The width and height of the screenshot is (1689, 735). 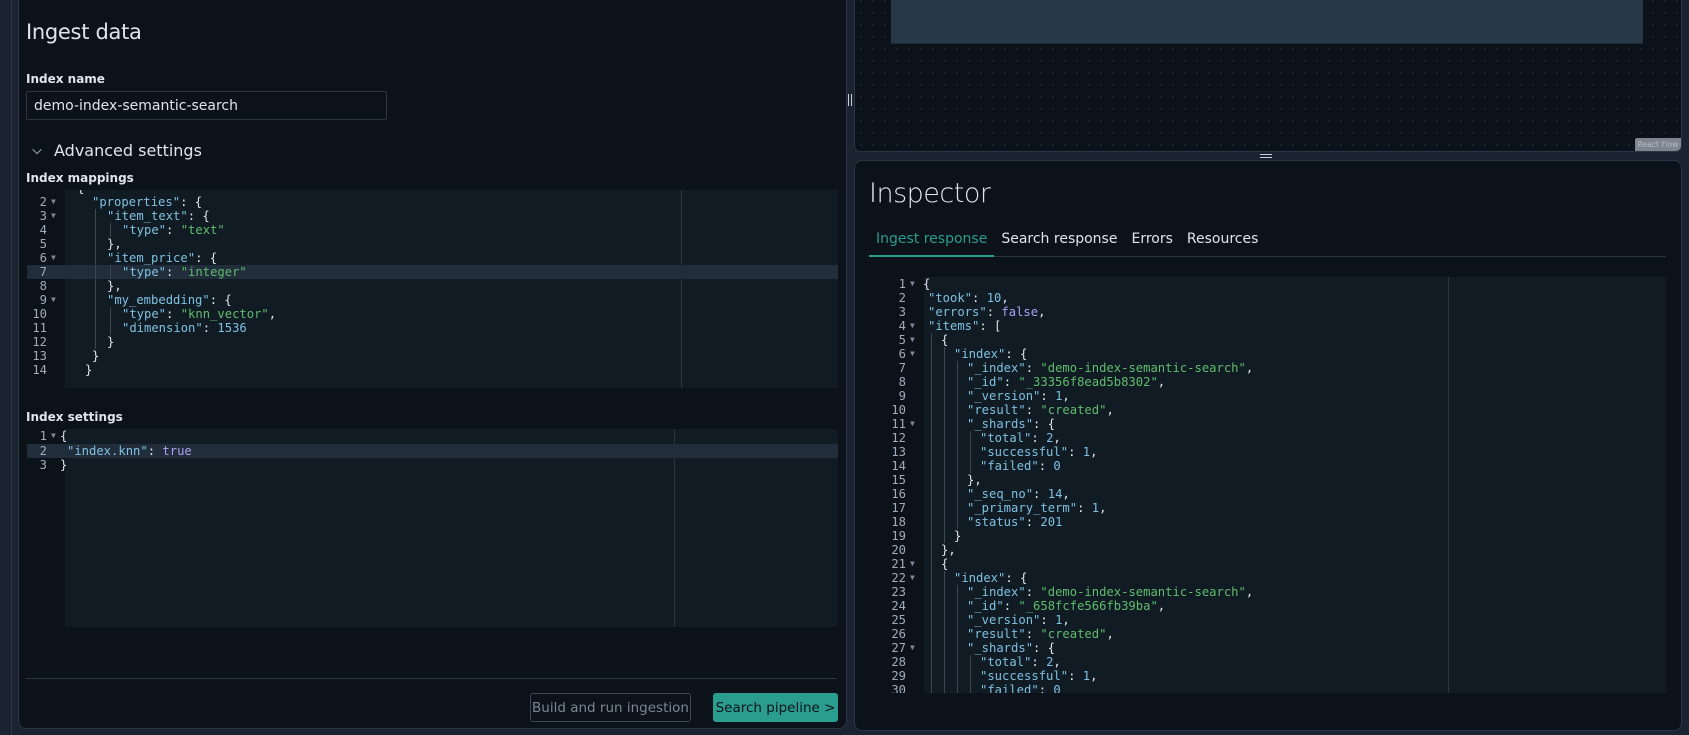 I want to click on code-line: 10 "type": "knn_vector",, so click(x=432, y=314).